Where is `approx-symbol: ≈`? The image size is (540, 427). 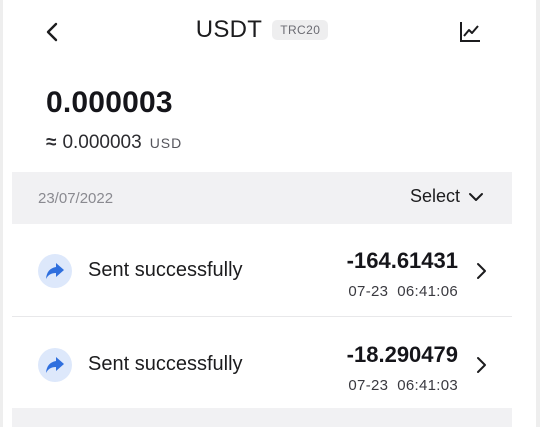
approx-symbol: ≈ is located at coordinates (51, 142).